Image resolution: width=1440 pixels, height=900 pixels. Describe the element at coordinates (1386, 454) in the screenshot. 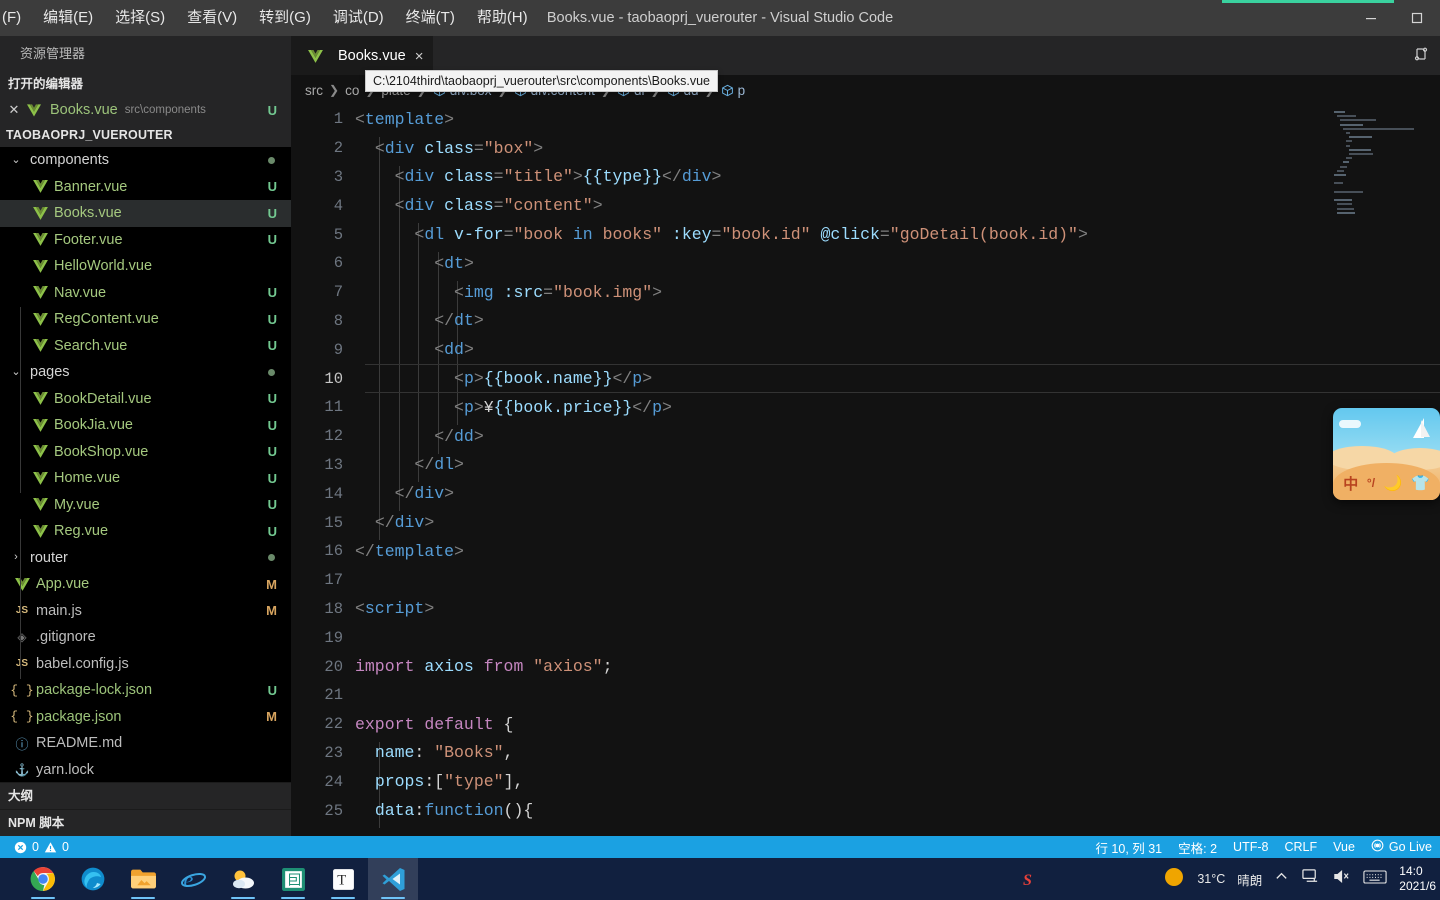

I see `sogou-ime-floating-bar: 中 °/ 🌙 👕` at that location.